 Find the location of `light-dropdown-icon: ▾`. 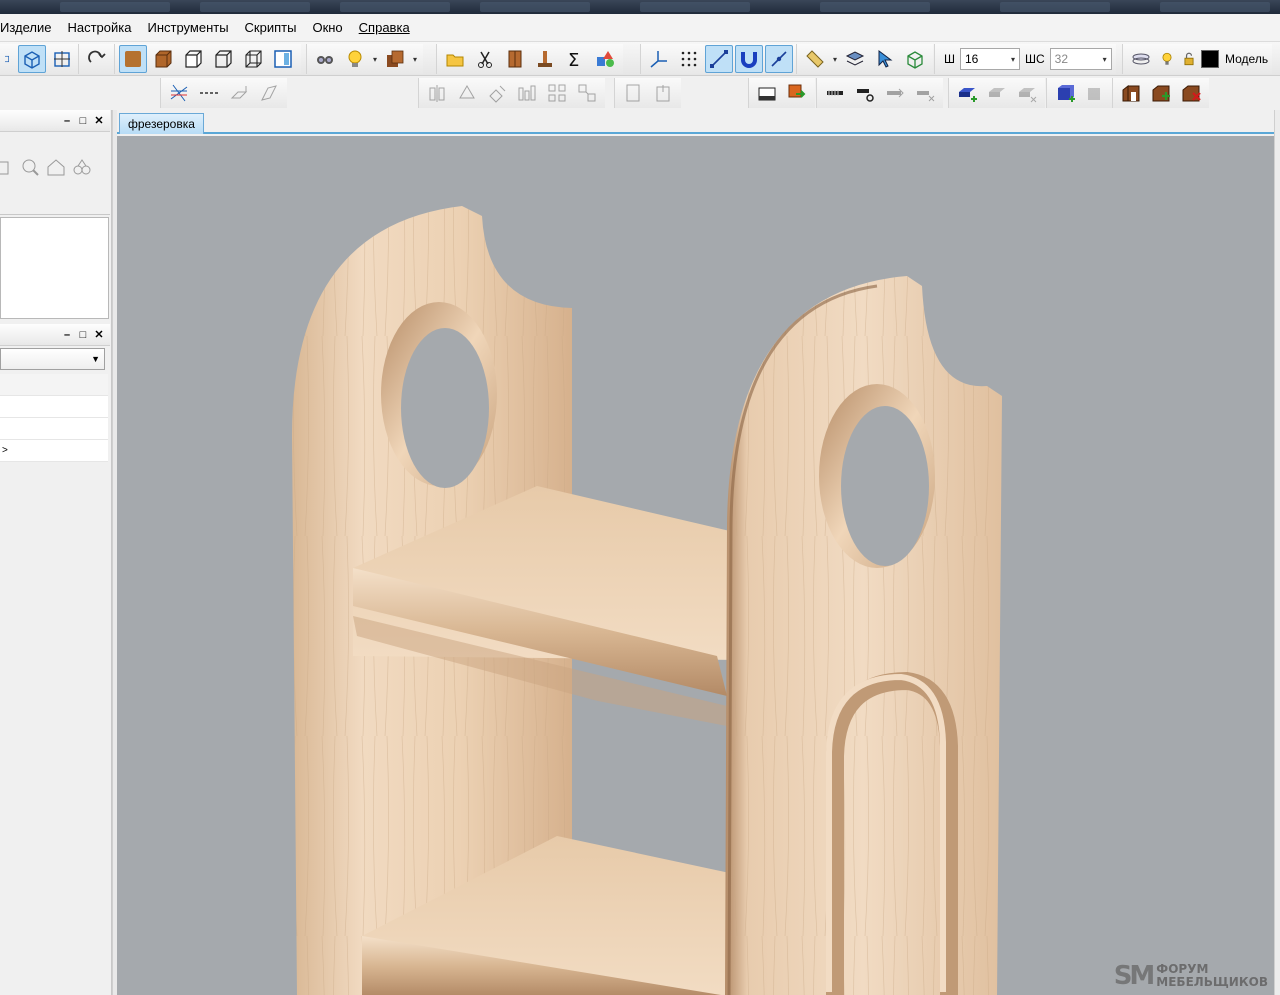

light-dropdown-icon: ▾ is located at coordinates (375, 59).